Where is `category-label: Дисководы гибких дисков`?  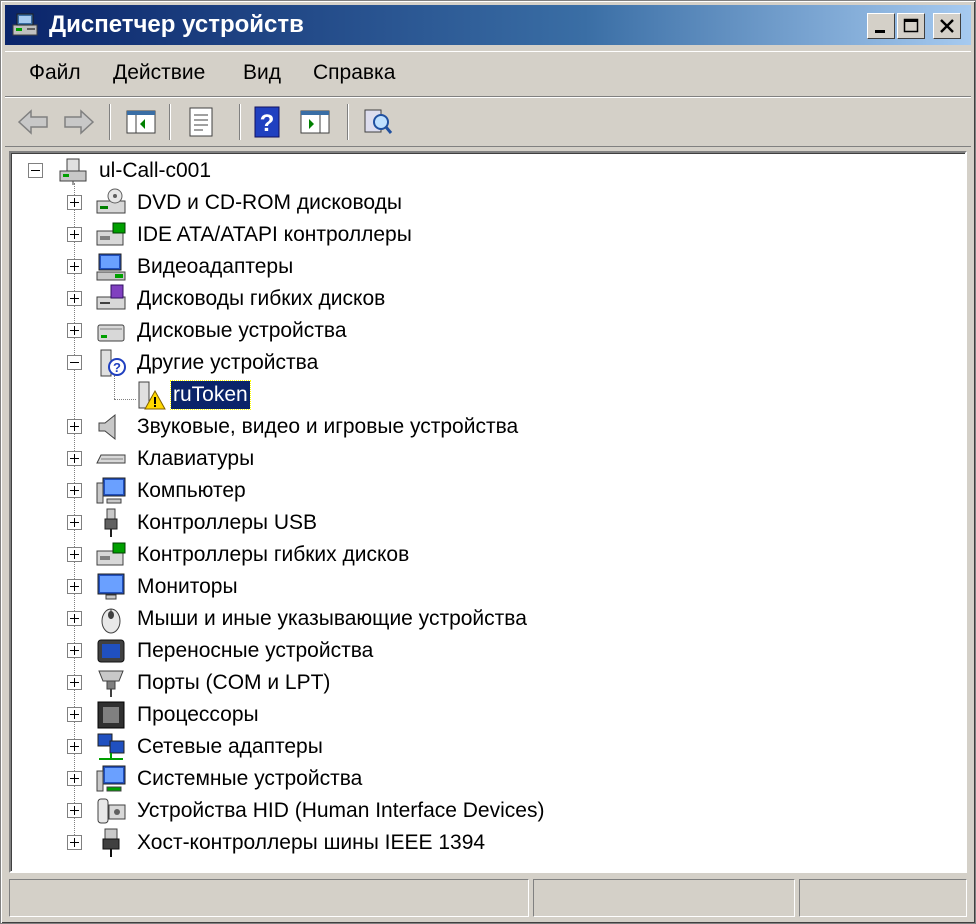 category-label: Дисководы гибких дисков is located at coordinates (261, 299).